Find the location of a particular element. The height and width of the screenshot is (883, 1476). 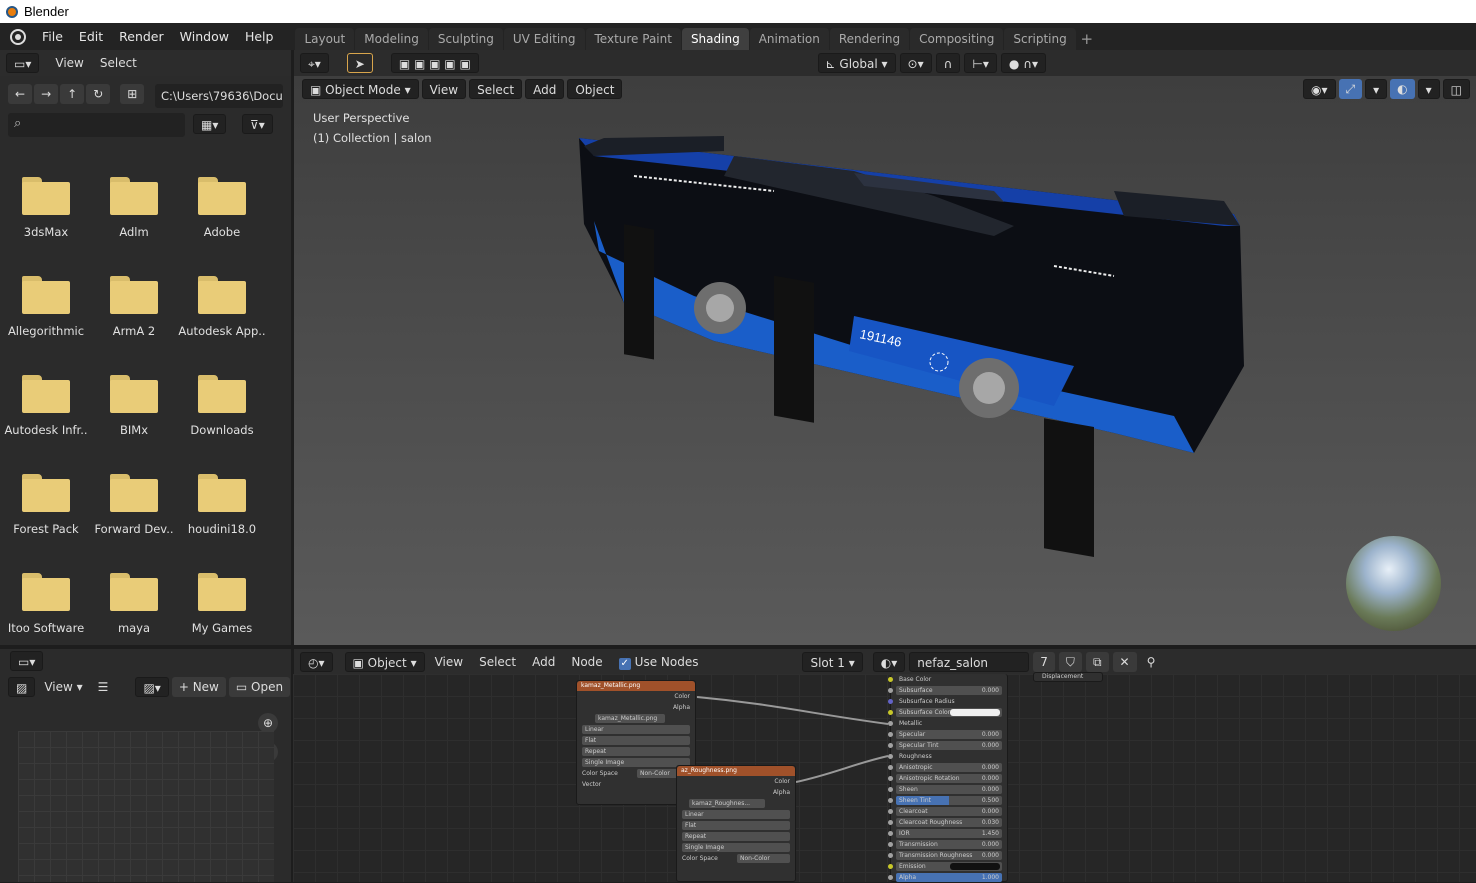

folder-item: Forward Dev.. is located at coordinates (134, 498).